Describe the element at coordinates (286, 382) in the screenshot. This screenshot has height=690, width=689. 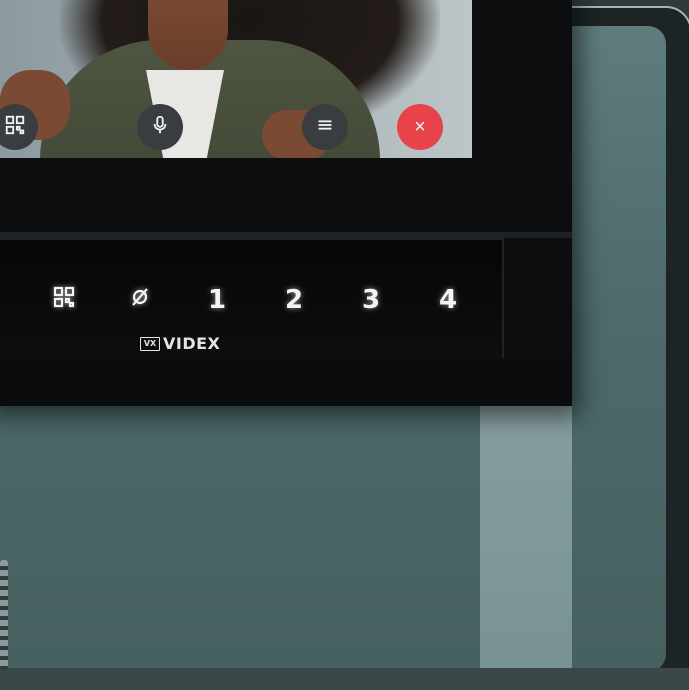
I see `monitor-bottom-bezel` at that location.